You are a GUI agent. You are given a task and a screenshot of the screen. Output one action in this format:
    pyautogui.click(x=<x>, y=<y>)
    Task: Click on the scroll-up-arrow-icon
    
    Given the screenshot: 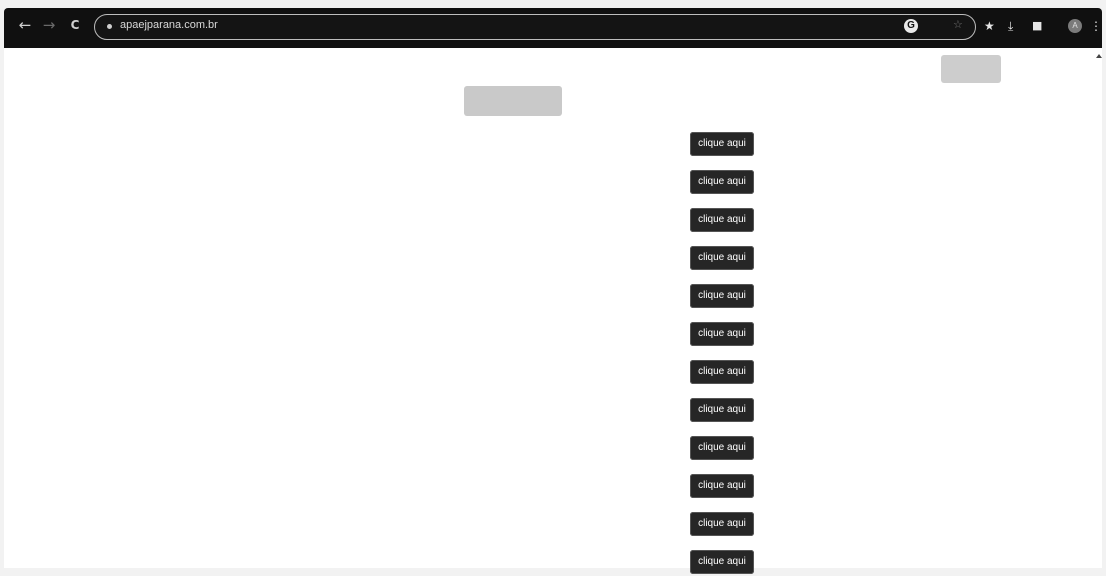 What is the action you would take?
    pyautogui.click(x=1099, y=56)
    